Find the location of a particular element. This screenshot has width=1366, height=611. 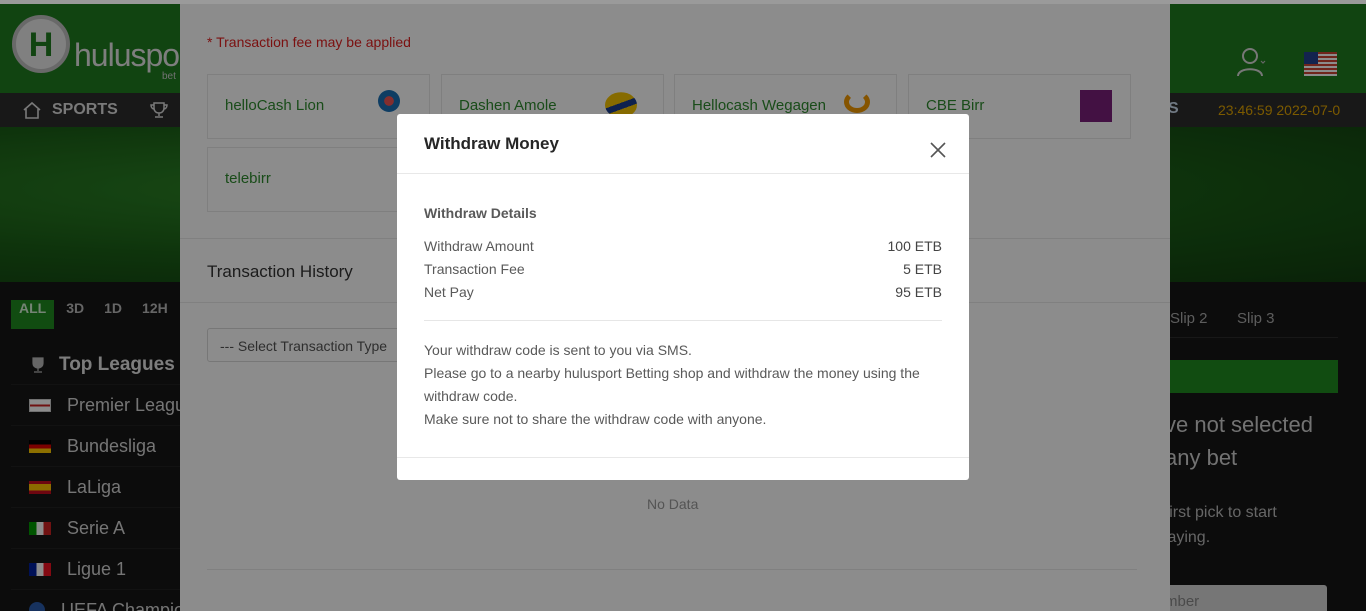

detail-label: Withdraw Amount is located at coordinates (479, 246).